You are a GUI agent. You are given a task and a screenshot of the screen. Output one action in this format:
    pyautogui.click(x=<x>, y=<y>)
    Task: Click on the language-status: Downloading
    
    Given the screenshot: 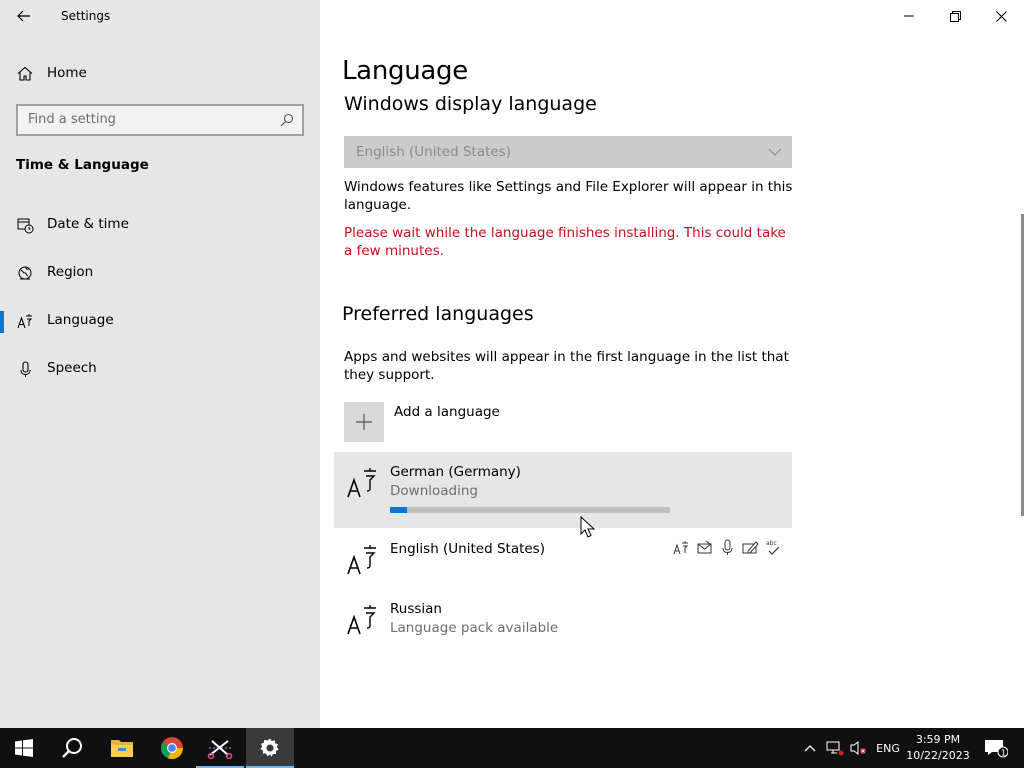 What is the action you would take?
    pyautogui.click(x=434, y=491)
    